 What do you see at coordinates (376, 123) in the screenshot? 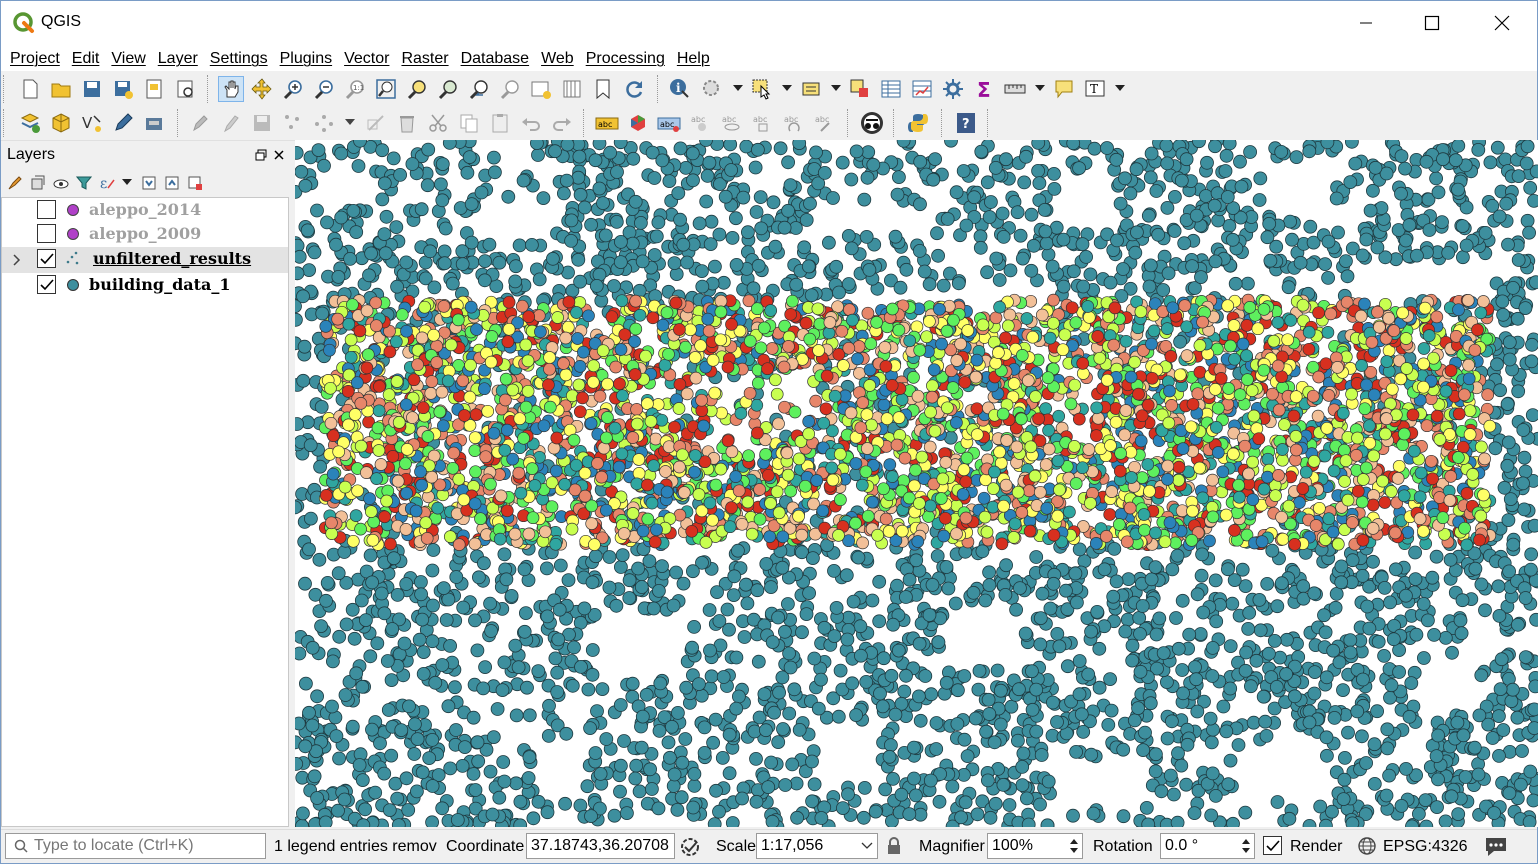
I see `modify-attributes-button` at bounding box center [376, 123].